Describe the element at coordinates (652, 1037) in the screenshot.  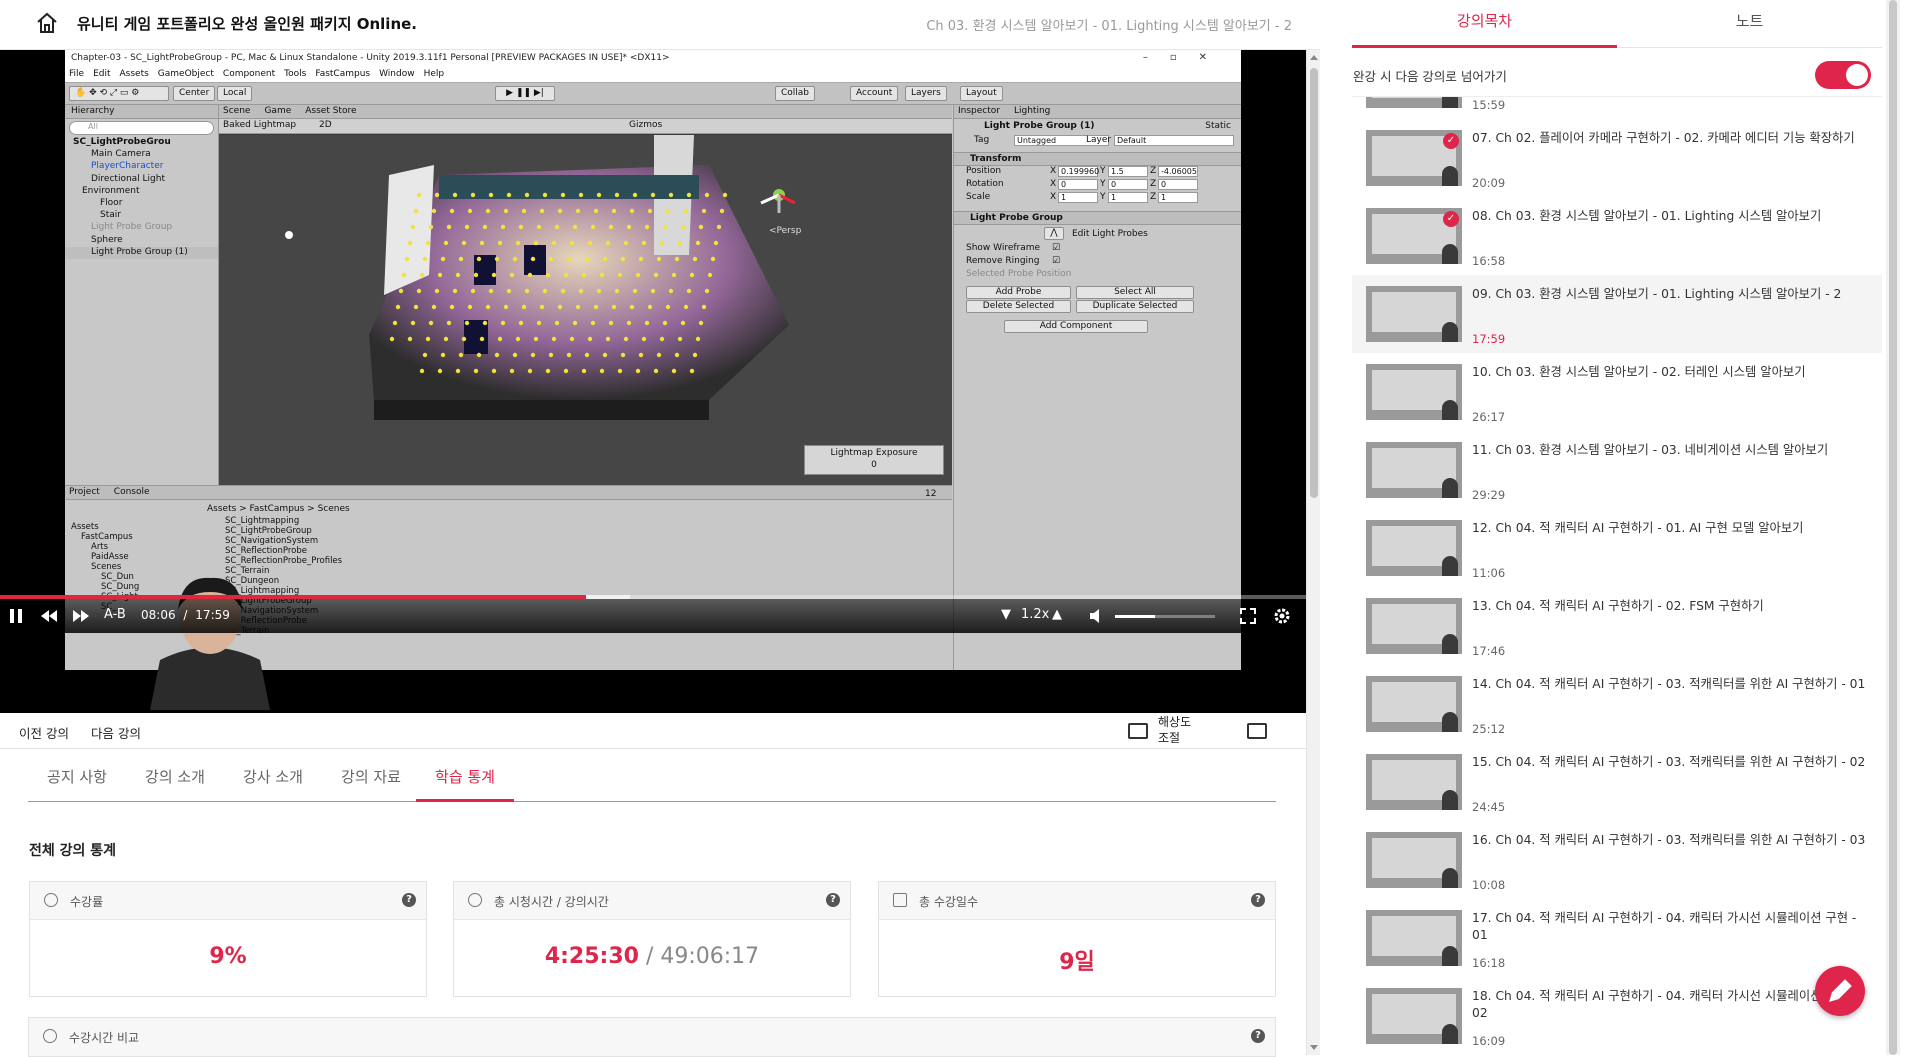
I see `compare-card: 수강시간 비교 ?` at that location.